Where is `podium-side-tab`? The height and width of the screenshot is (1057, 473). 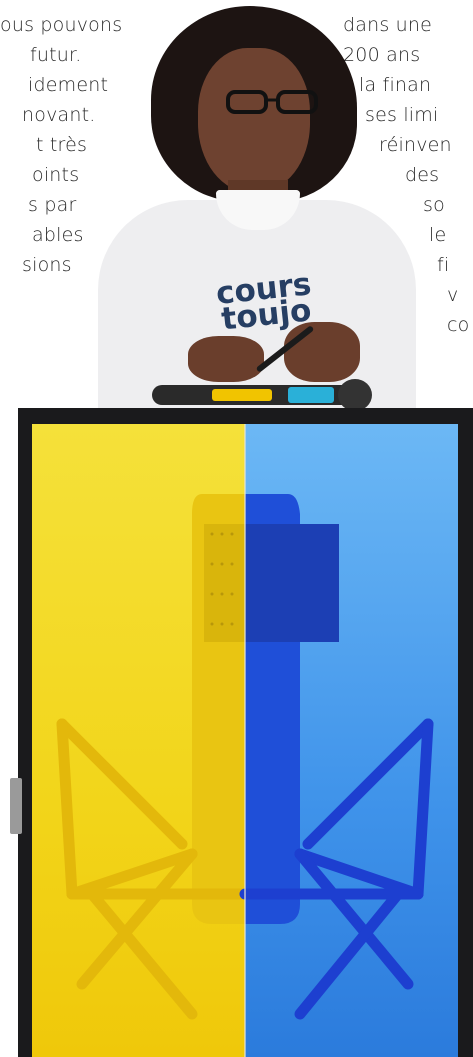 podium-side-tab is located at coordinates (16, 806).